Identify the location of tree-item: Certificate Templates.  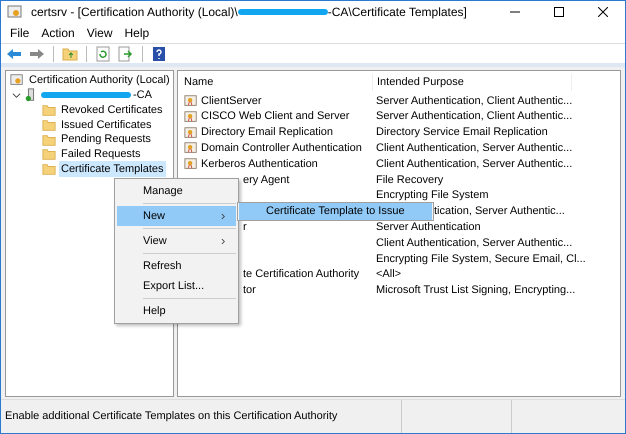
(112, 169).